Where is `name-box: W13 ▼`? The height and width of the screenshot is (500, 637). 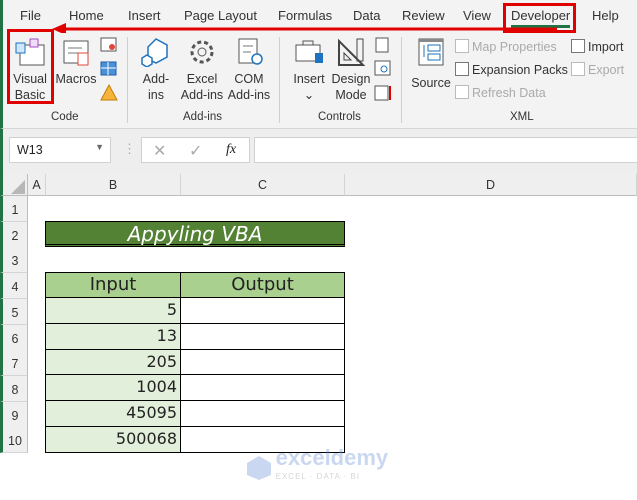
name-box: W13 ▼ is located at coordinates (60, 150).